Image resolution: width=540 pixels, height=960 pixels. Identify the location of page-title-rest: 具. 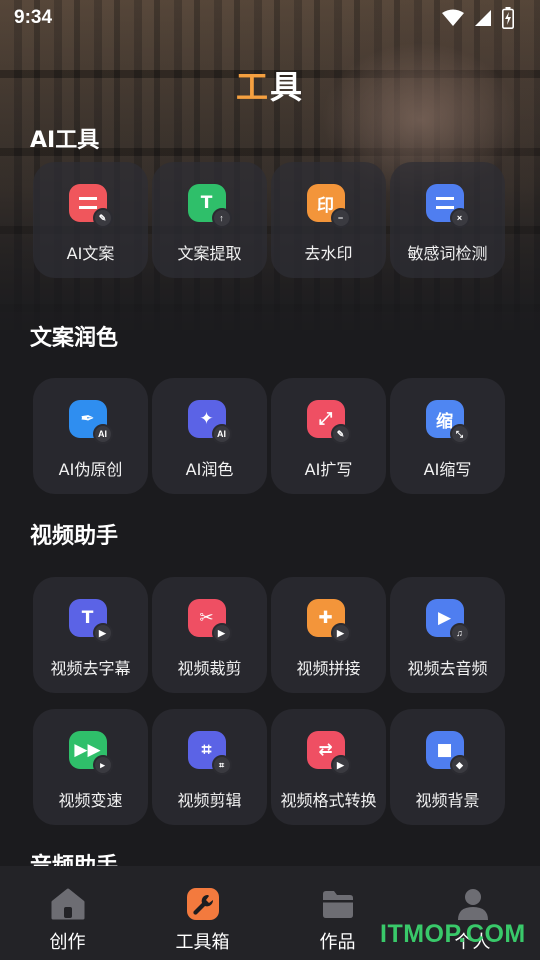
(287, 87).